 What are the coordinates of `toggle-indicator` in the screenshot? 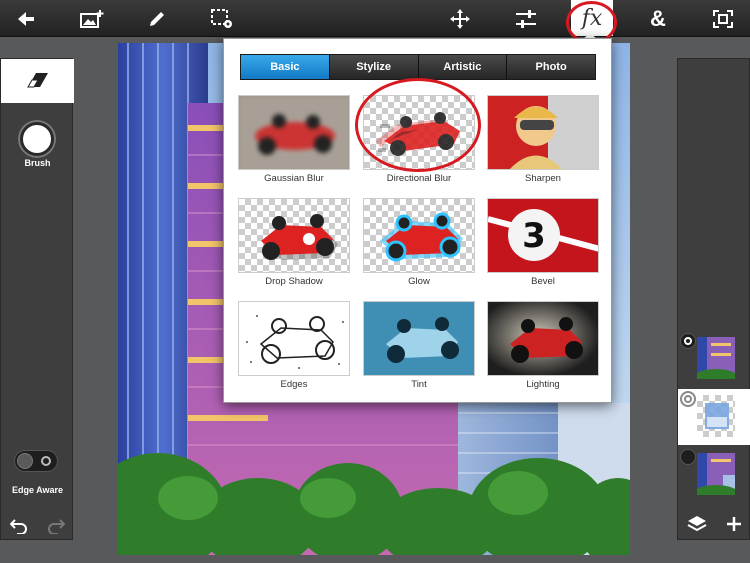 It's located at (46, 461).